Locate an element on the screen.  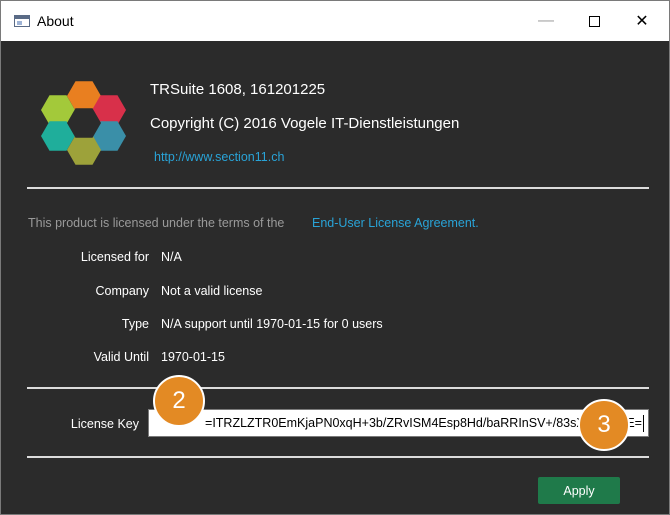
app-logo-icon is located at coordinates (83, 123).